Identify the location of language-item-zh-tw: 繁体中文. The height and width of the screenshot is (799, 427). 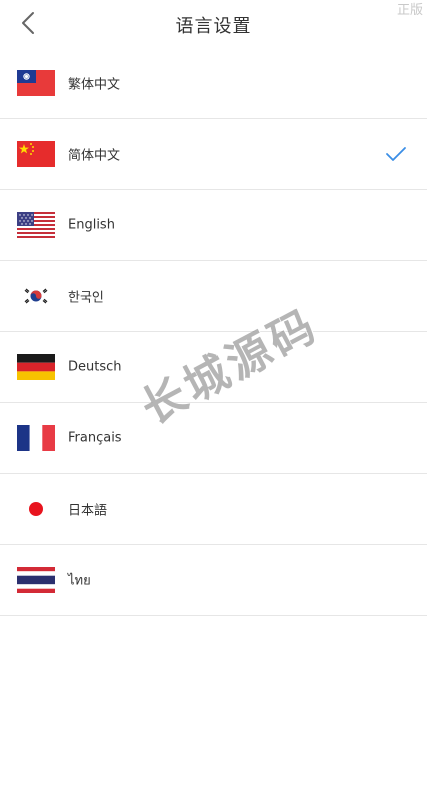
(213, 83).